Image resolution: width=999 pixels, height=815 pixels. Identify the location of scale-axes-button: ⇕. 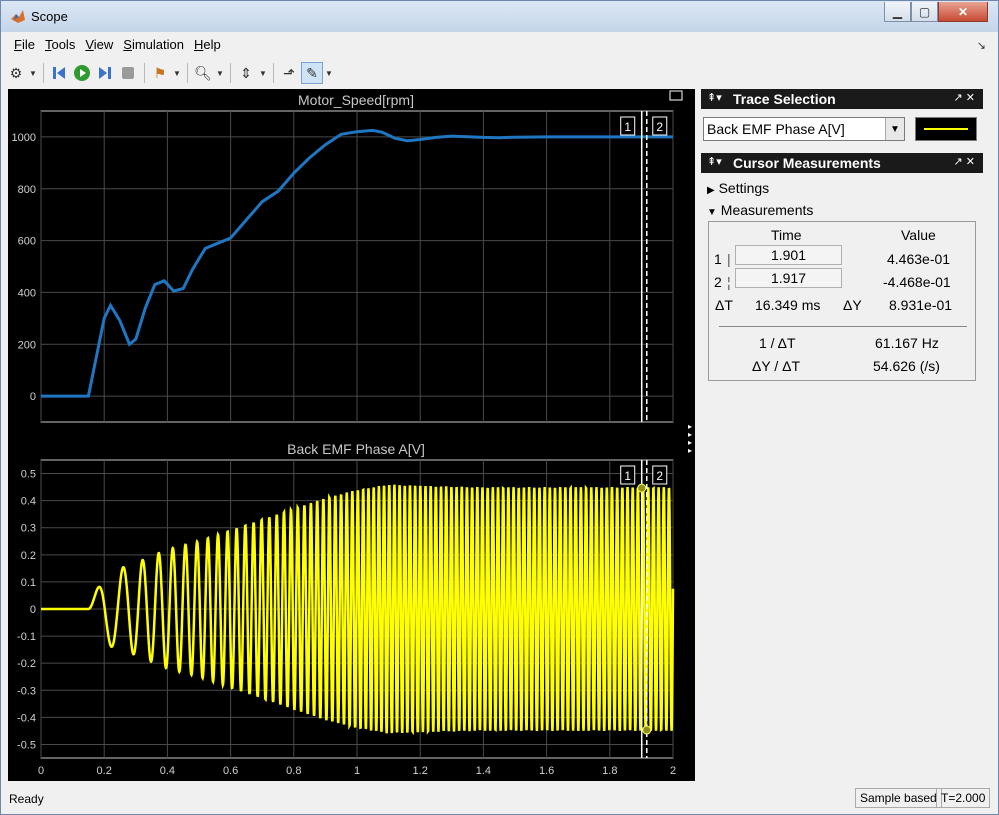
(246, 73).